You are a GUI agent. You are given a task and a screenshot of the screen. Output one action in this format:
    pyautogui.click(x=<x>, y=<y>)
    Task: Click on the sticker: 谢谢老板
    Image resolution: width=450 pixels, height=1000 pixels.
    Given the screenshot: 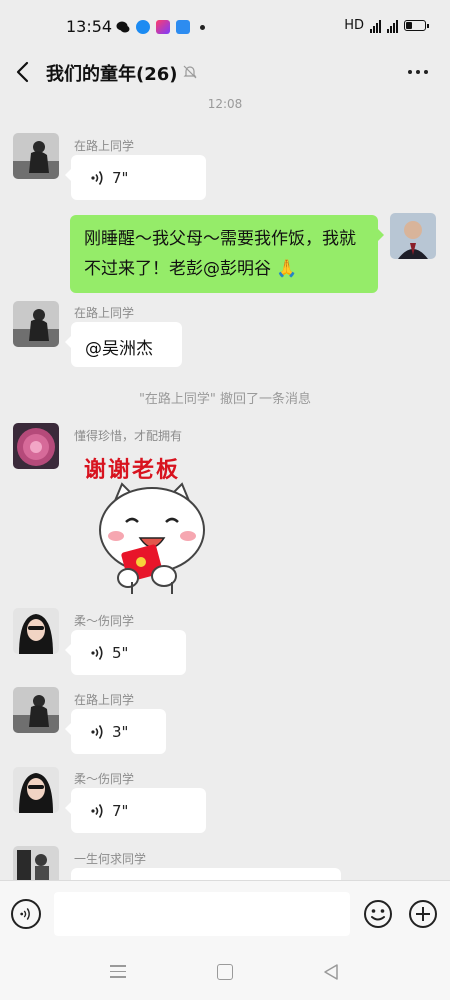 What is the action you would take?
    pyautogui.click(x=148, y=523)
    